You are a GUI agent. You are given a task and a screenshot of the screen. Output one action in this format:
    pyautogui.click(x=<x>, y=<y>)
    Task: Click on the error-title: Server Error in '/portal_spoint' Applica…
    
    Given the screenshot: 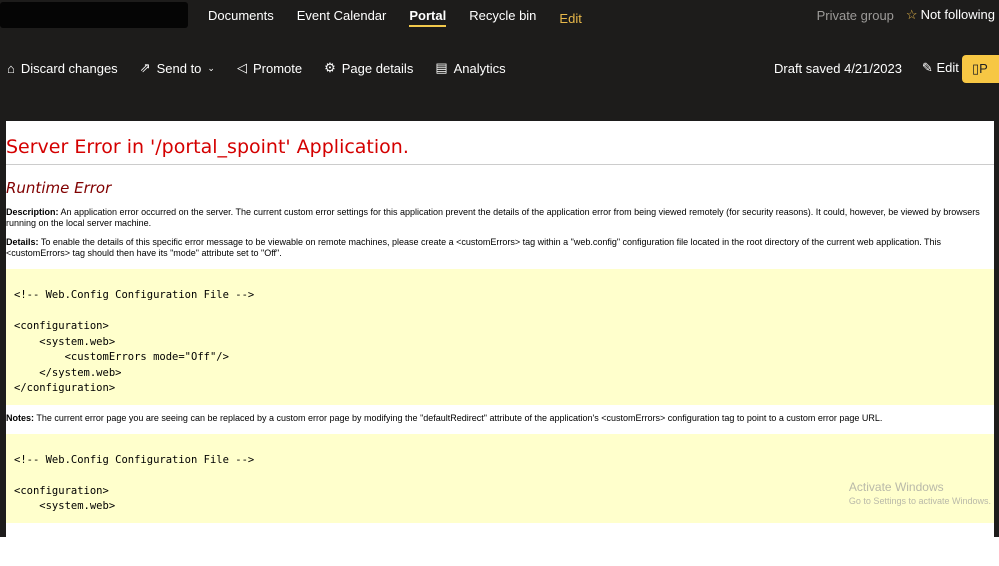 What is the action you would take?
    pyautogui.click(x=500, y=143)
    